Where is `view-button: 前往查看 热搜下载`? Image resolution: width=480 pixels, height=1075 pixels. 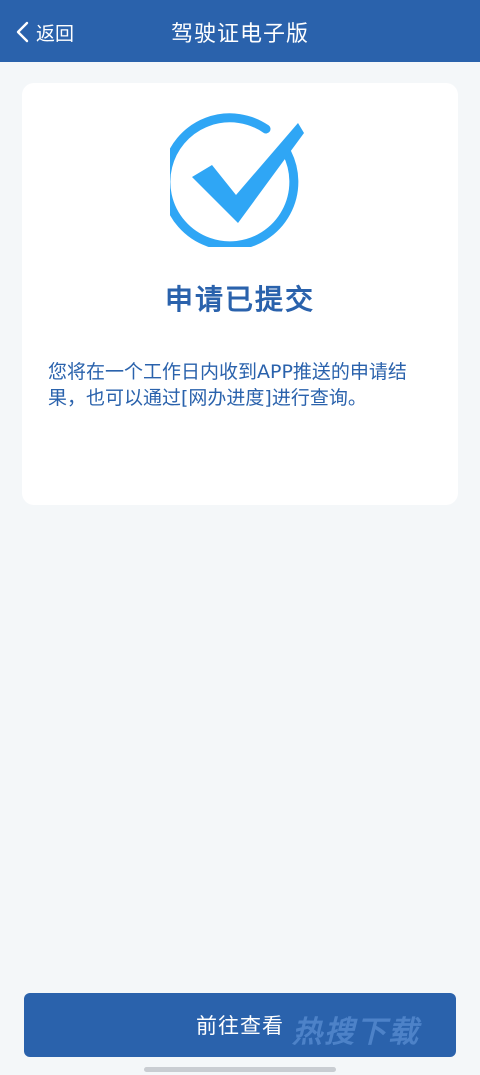 view-button: 前往查看 热搜下载 is located at coordinates (240, 1025).